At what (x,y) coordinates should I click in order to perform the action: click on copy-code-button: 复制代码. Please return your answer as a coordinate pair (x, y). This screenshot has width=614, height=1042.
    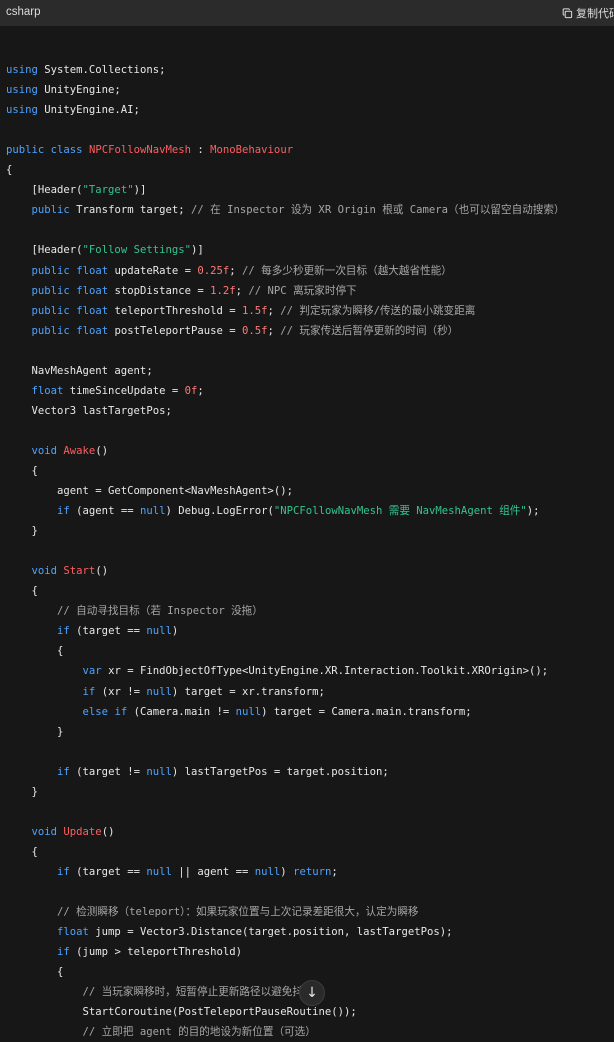
    Looking at the image, I should click on (588, 13).